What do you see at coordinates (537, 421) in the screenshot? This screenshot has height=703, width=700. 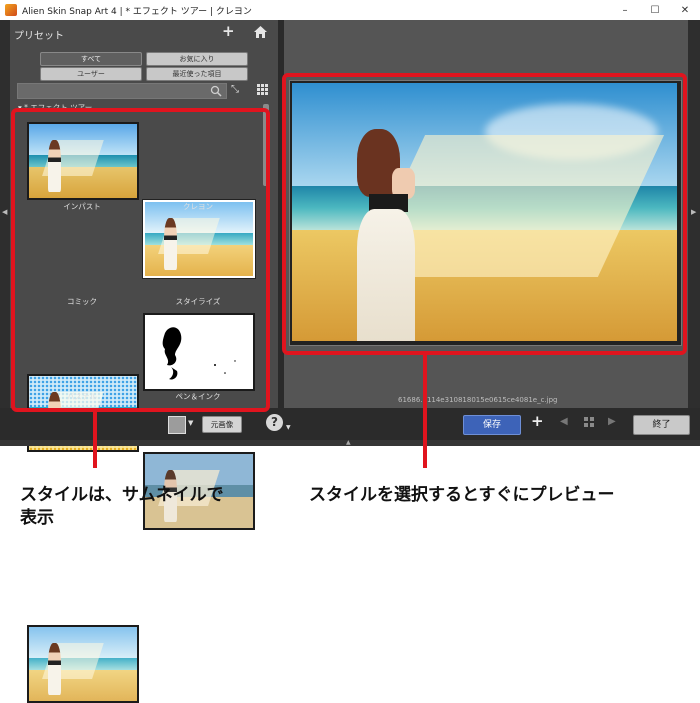 I see `add-button: +` at bounding box center [537, 421].